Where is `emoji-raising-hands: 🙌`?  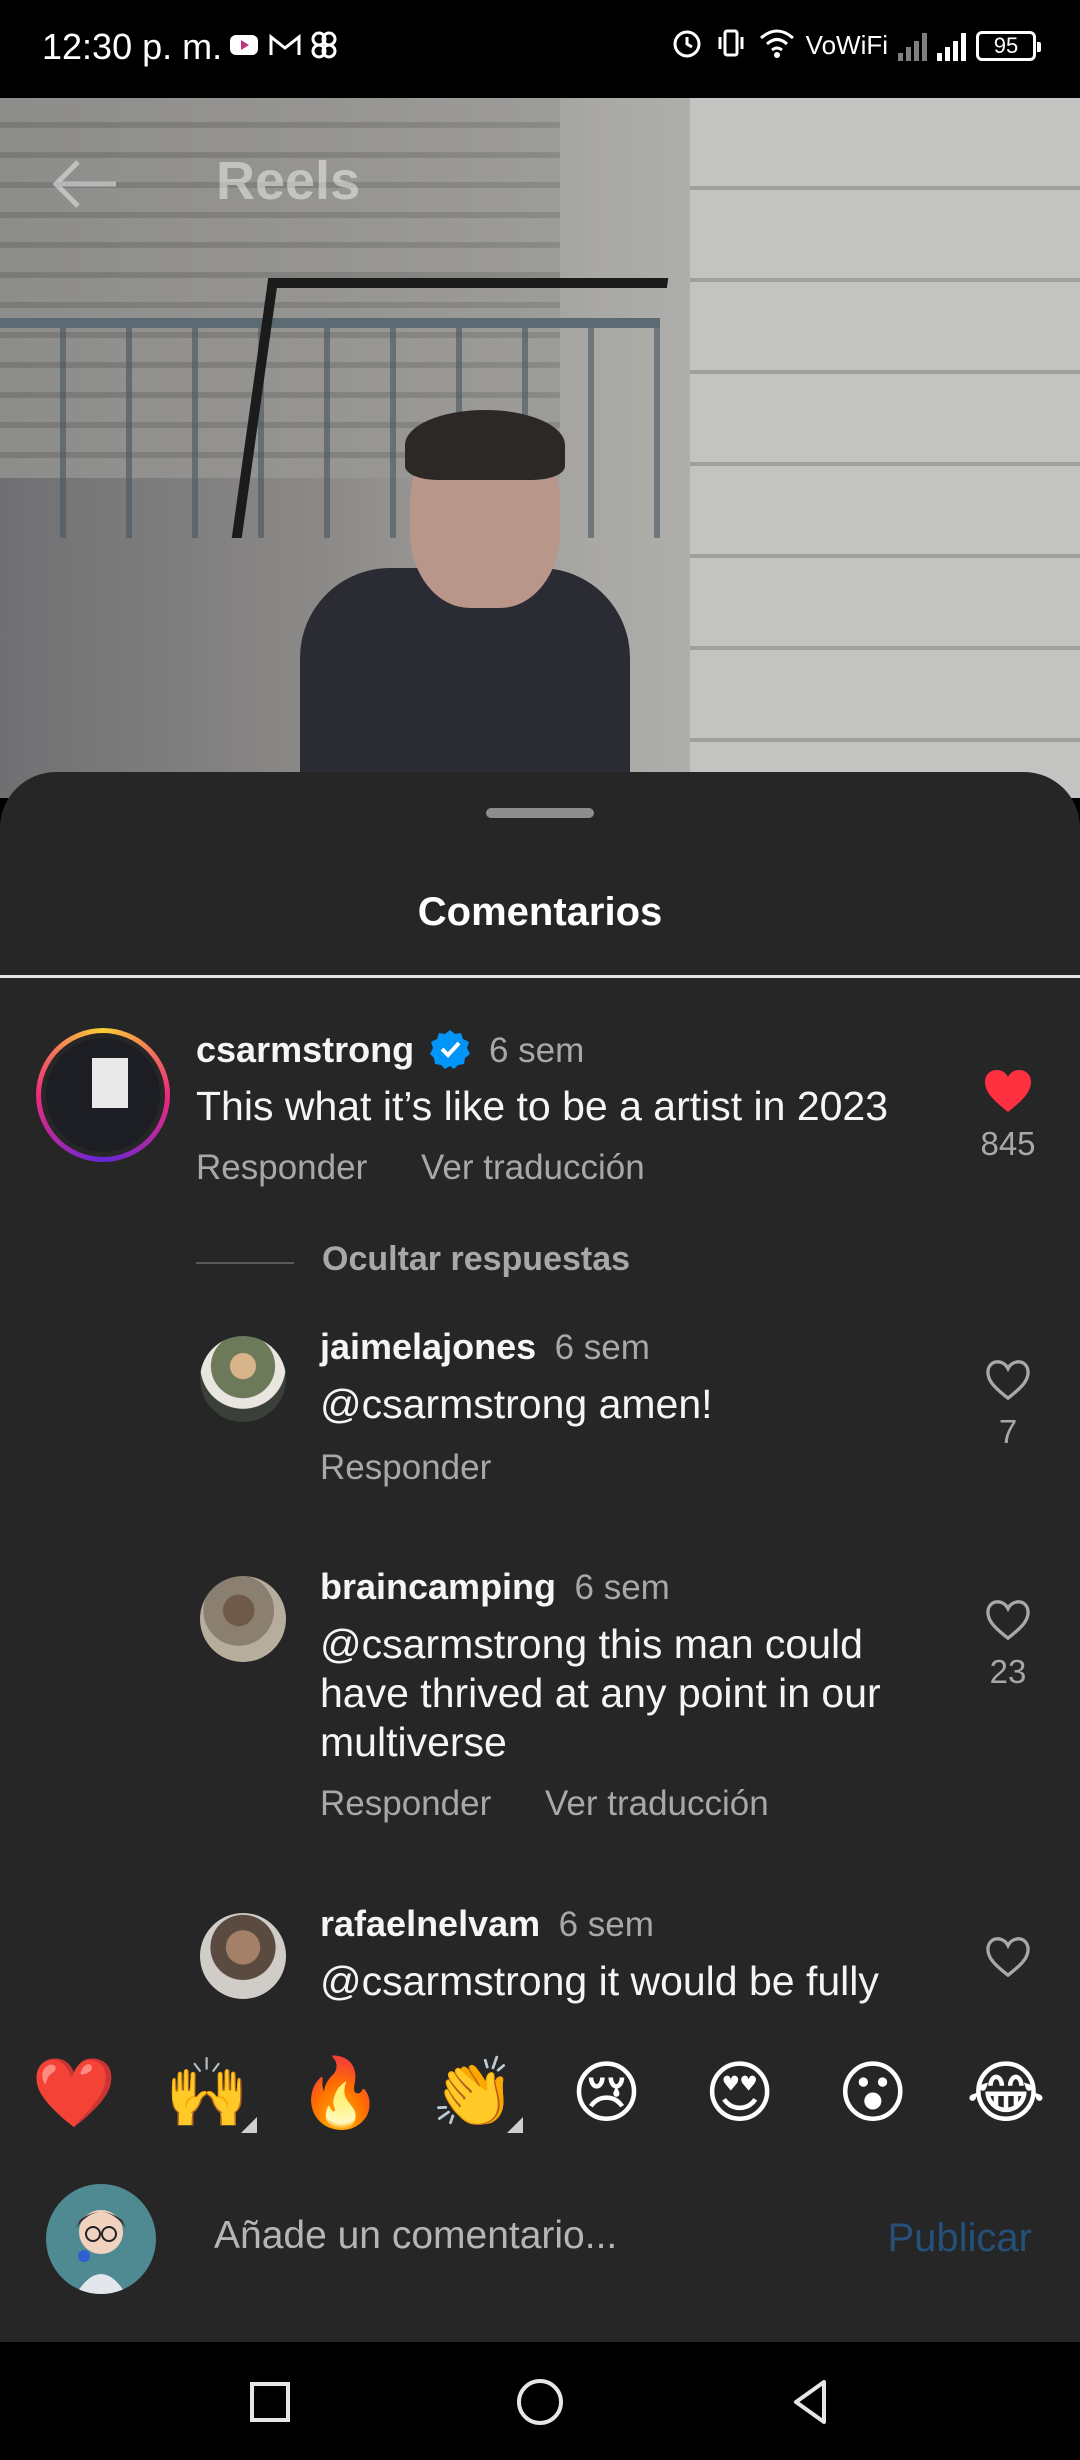 emoji-raising-hands: 🙌 is located at coordinates (207, 2093).